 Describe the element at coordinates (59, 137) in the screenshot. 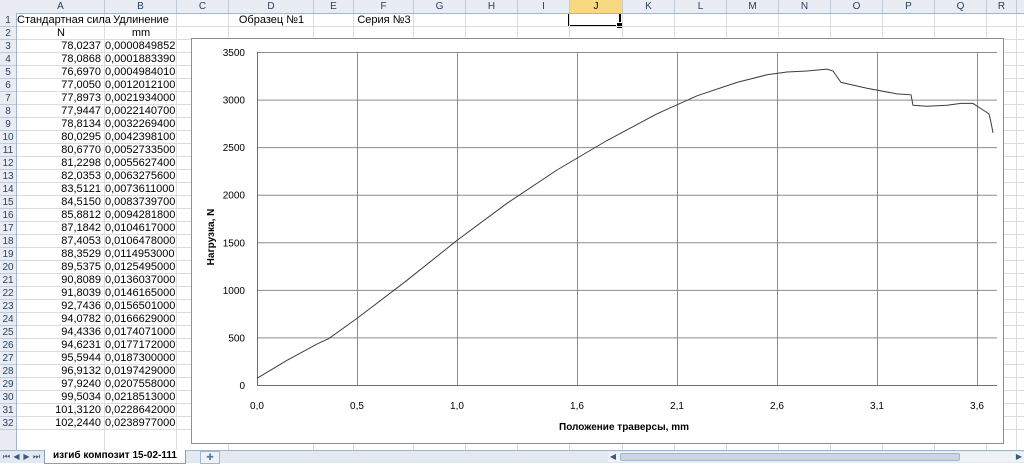

I see `cell-force-value: 80,0295` at that location.